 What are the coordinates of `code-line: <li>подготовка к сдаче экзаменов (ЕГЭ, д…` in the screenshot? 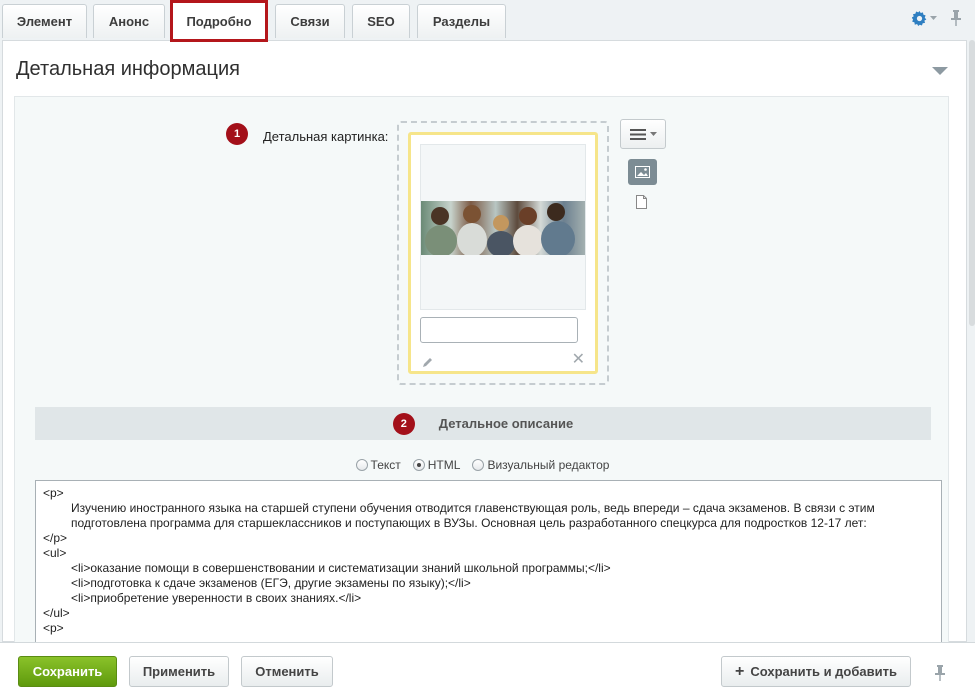 It's located at (271, 583).